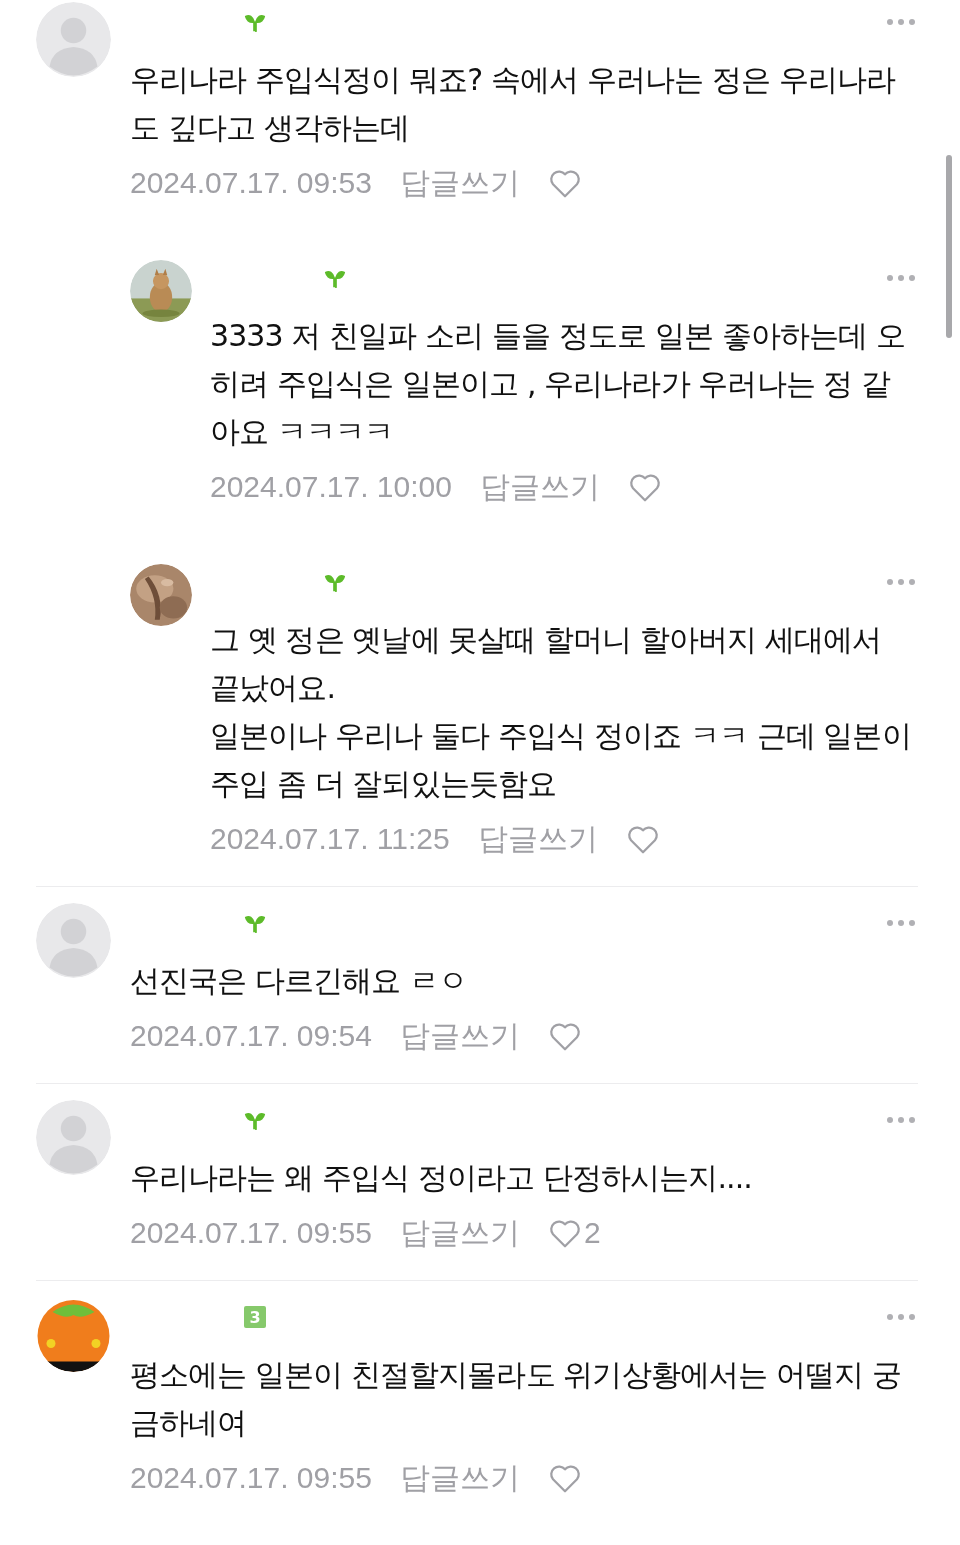 This screenshot has width=960, height=1545. What do you see at coordinates (561, 712) in the screenshot?
I see `comment-text: 그 옛 정은 옛날에 못살때 할머니 할아버지 세대에서 끝났어요. 일본이나 우리나 둘다 주입식 정이죠 ㅋㅋ 근데 일본이 주입 좀 더 잘되있는듯함요` at bounding box center [561, 712].